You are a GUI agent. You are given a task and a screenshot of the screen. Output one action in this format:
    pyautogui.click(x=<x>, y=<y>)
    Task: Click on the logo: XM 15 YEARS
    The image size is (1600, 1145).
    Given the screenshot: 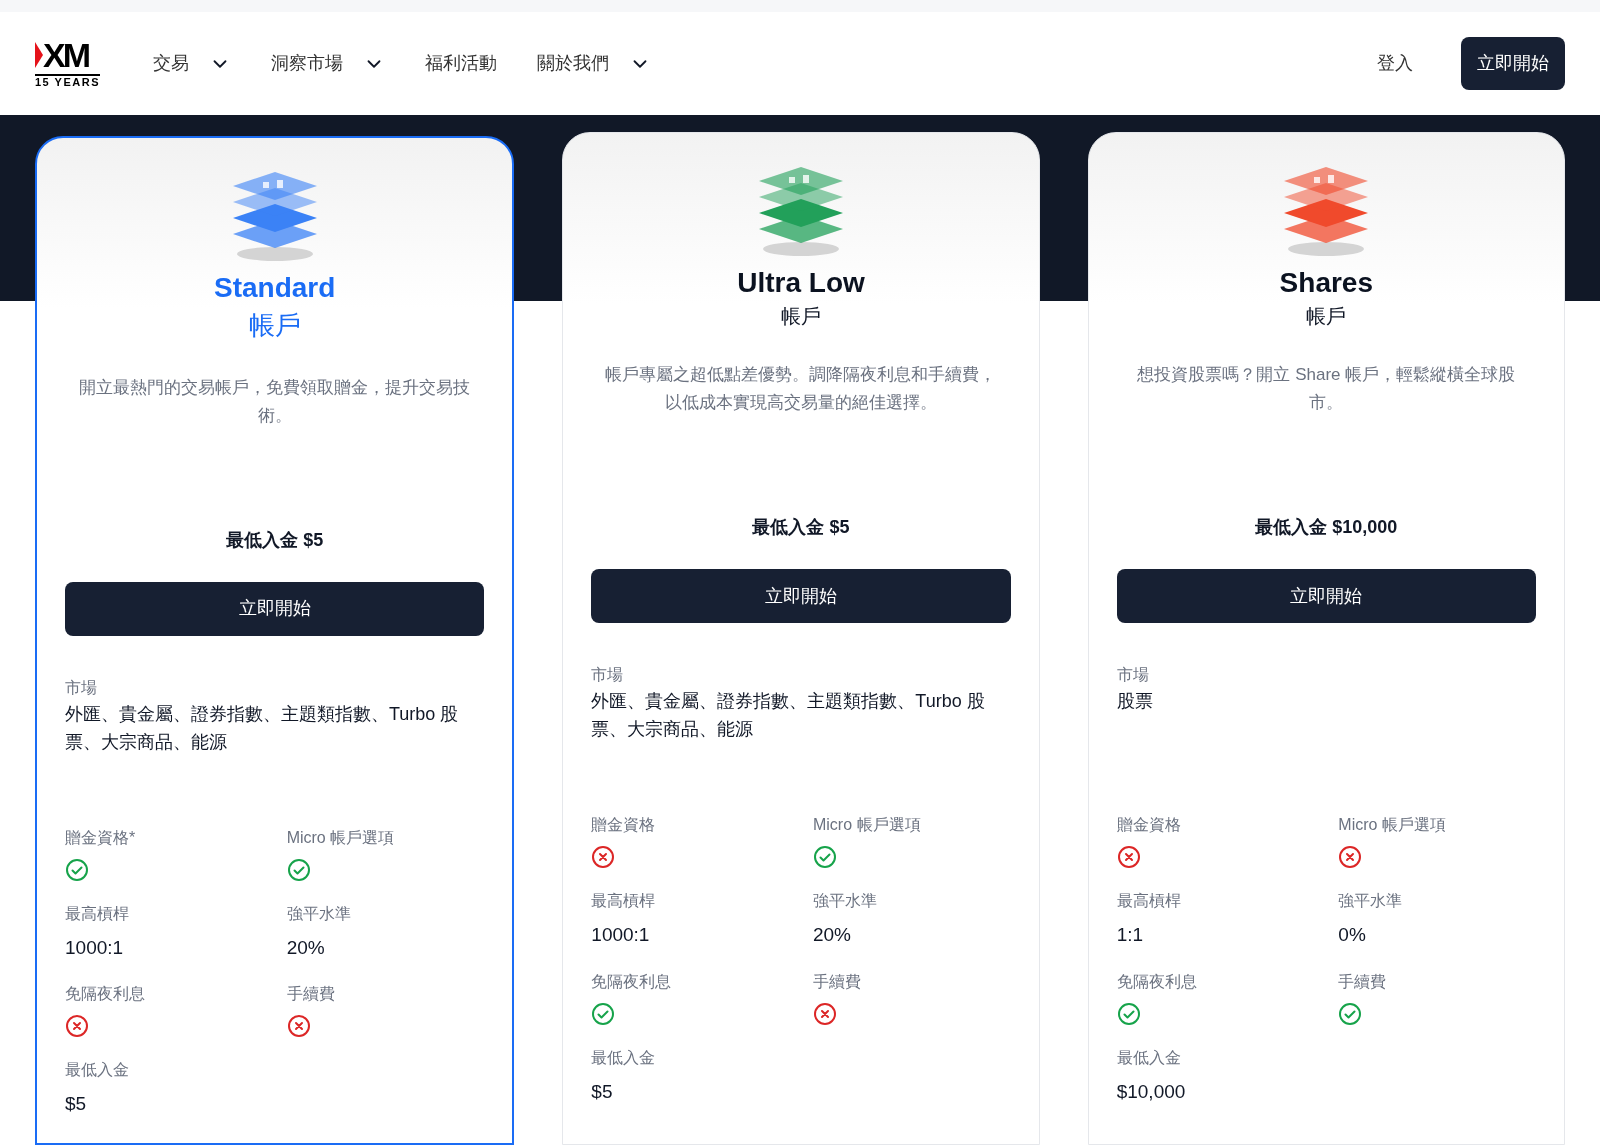 What is the action you would take?
    pyautogui.click(x=70, y=63)
    